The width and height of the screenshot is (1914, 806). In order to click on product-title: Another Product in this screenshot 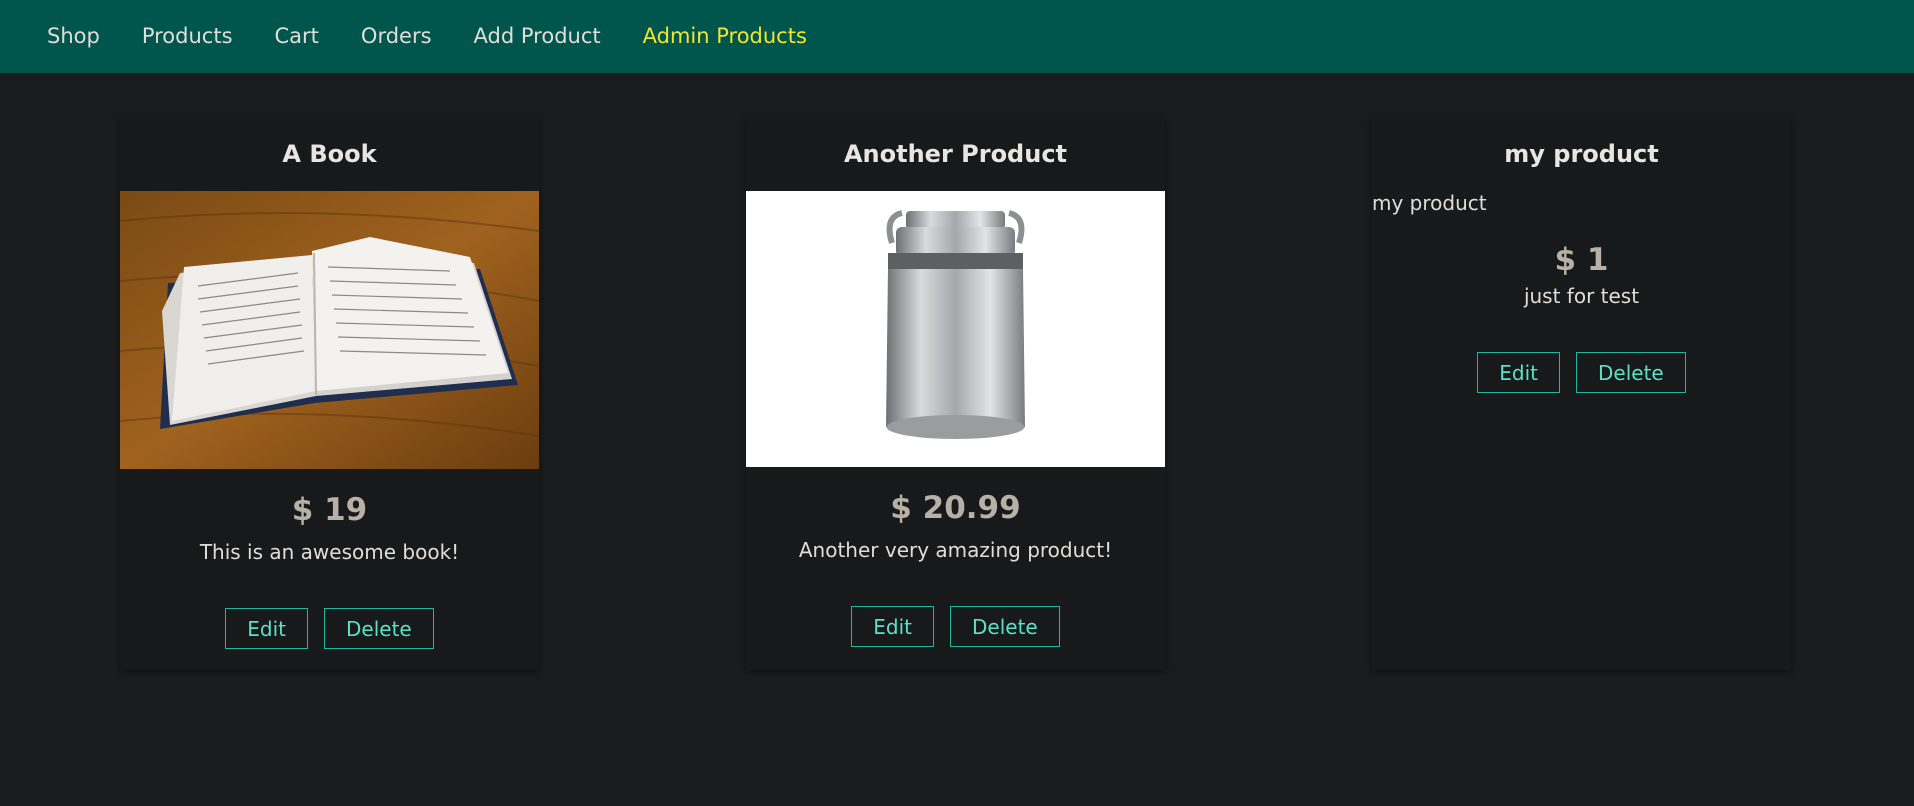, I will do `click(955, 154)`.